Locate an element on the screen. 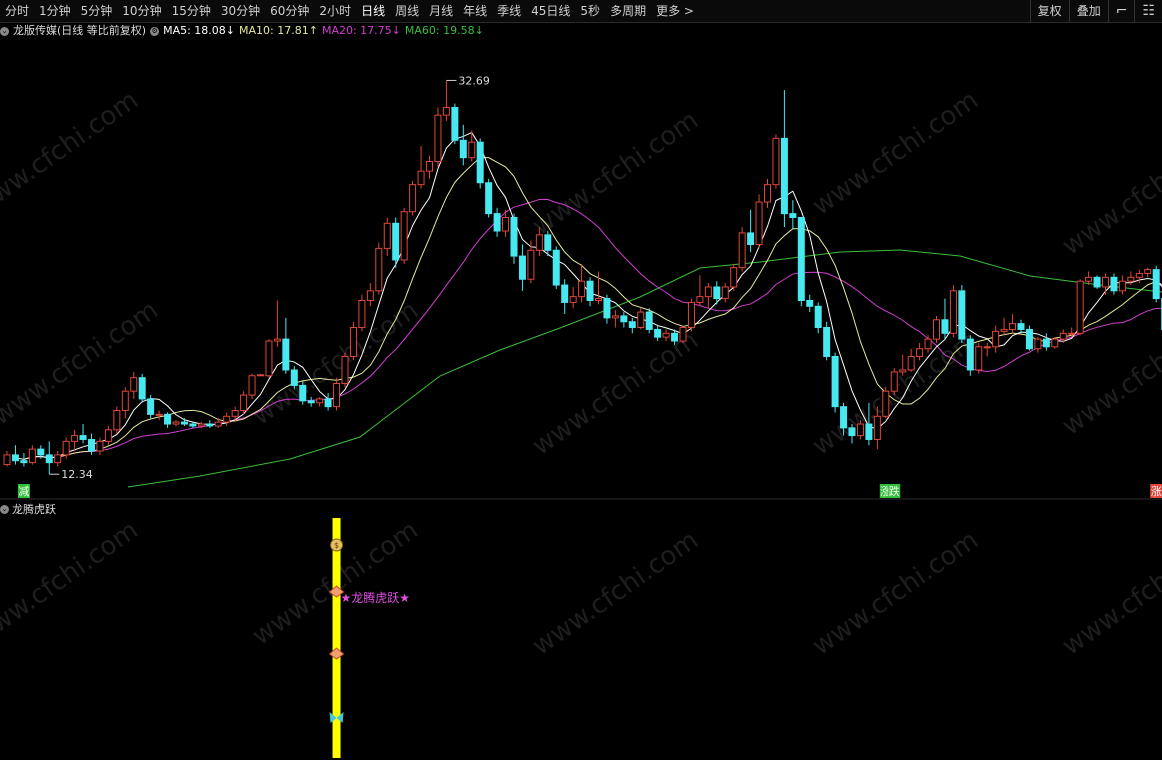  period-15: 多周期 is located at coordinates (628, 11).